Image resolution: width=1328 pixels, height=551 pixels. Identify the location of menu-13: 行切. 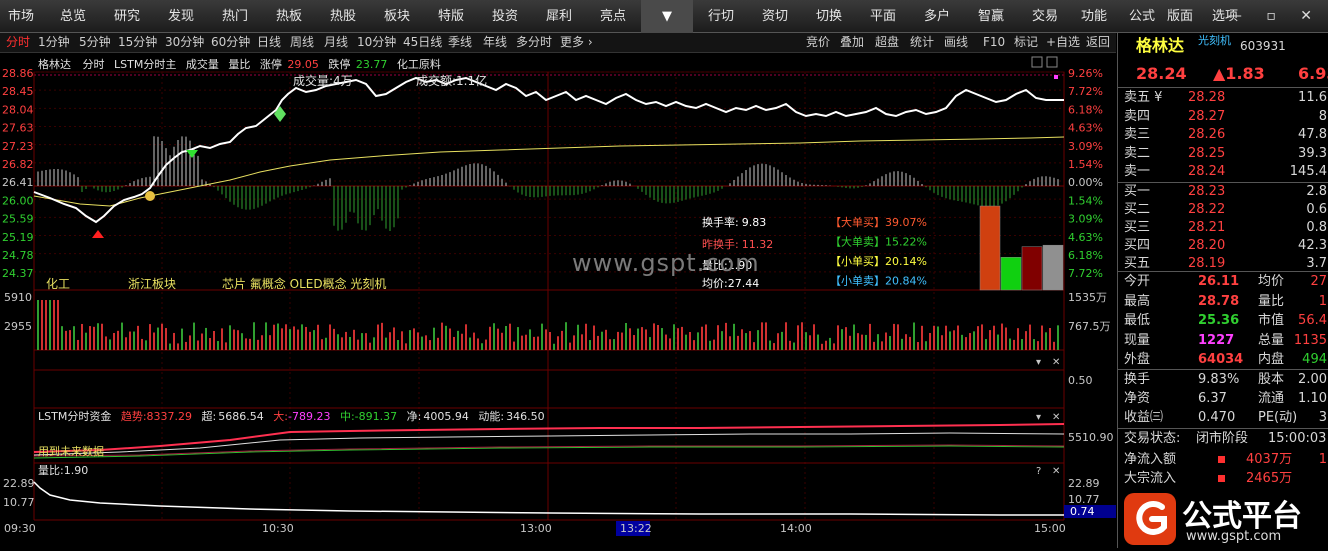
(721, 16).